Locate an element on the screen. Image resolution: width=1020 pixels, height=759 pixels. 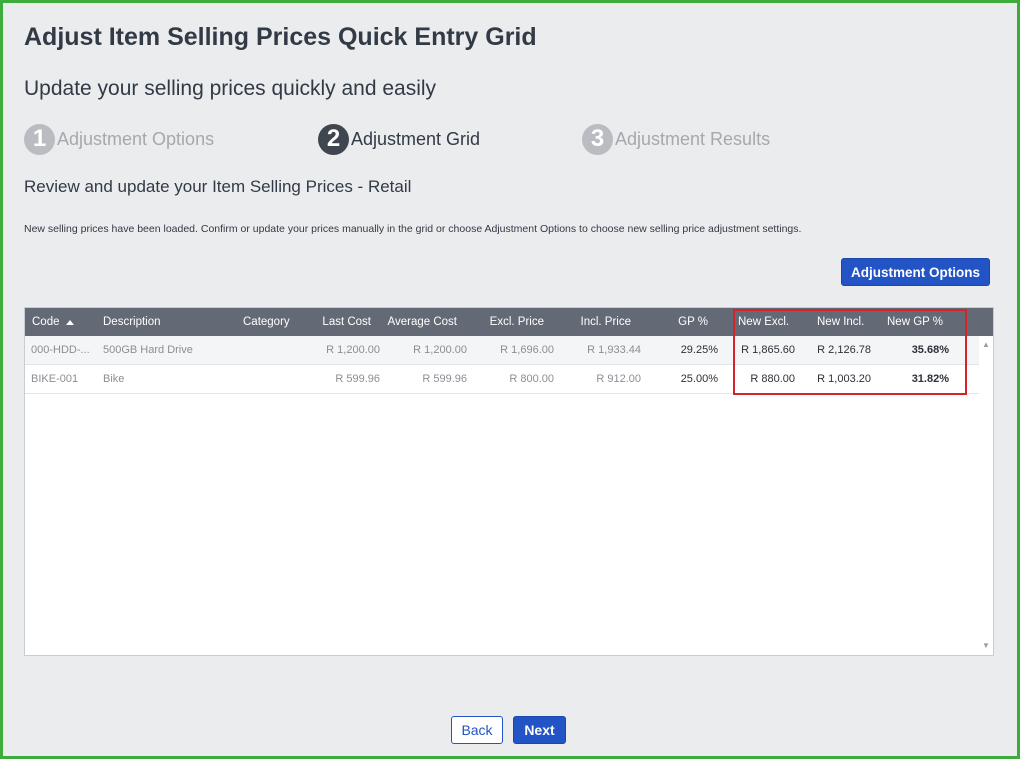
cell-gp: 25.00% is located at coordinates (699, 379).